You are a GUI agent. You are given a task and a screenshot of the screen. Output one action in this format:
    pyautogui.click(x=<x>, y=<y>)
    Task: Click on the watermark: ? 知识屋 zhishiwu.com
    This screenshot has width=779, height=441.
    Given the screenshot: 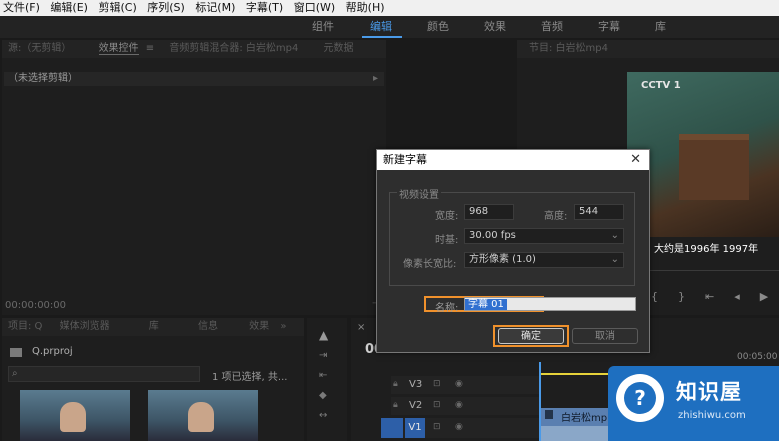 What is the action you would take?
    pyautogui.click(x=693, y=403)
    